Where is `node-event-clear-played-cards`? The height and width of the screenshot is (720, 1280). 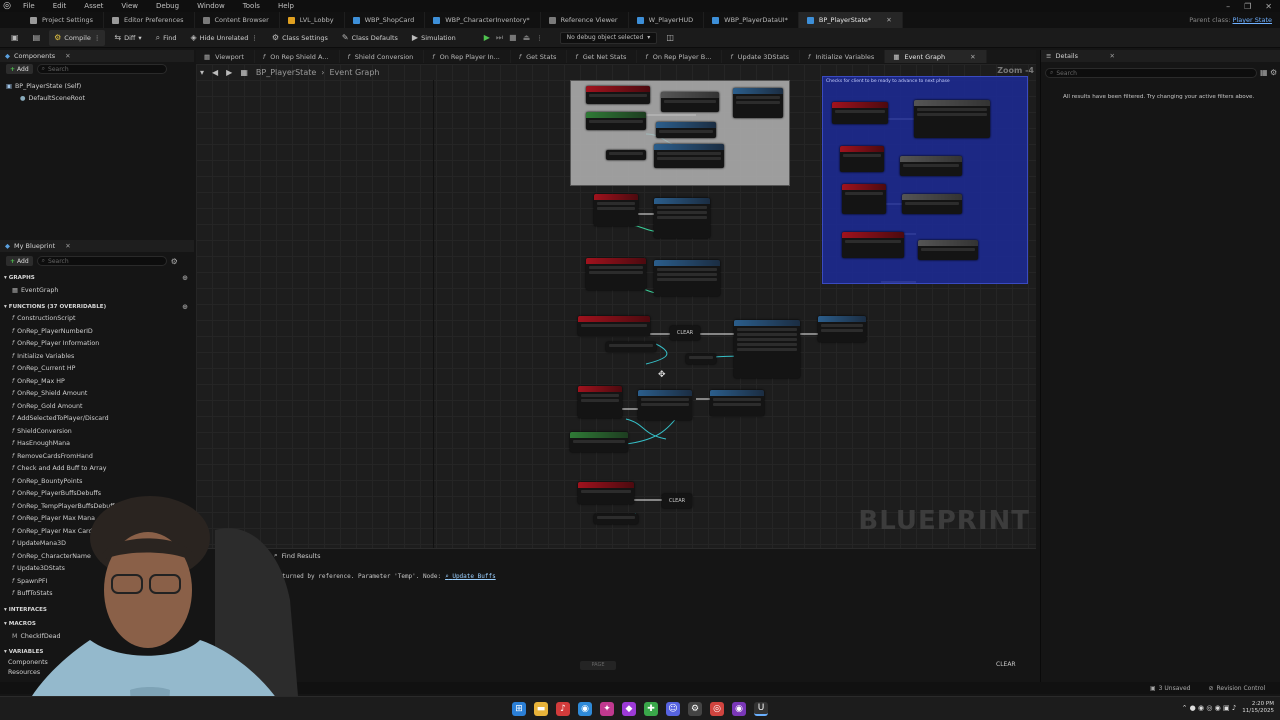
node-event-clear-played-cards is located at coordinates (606, 493).